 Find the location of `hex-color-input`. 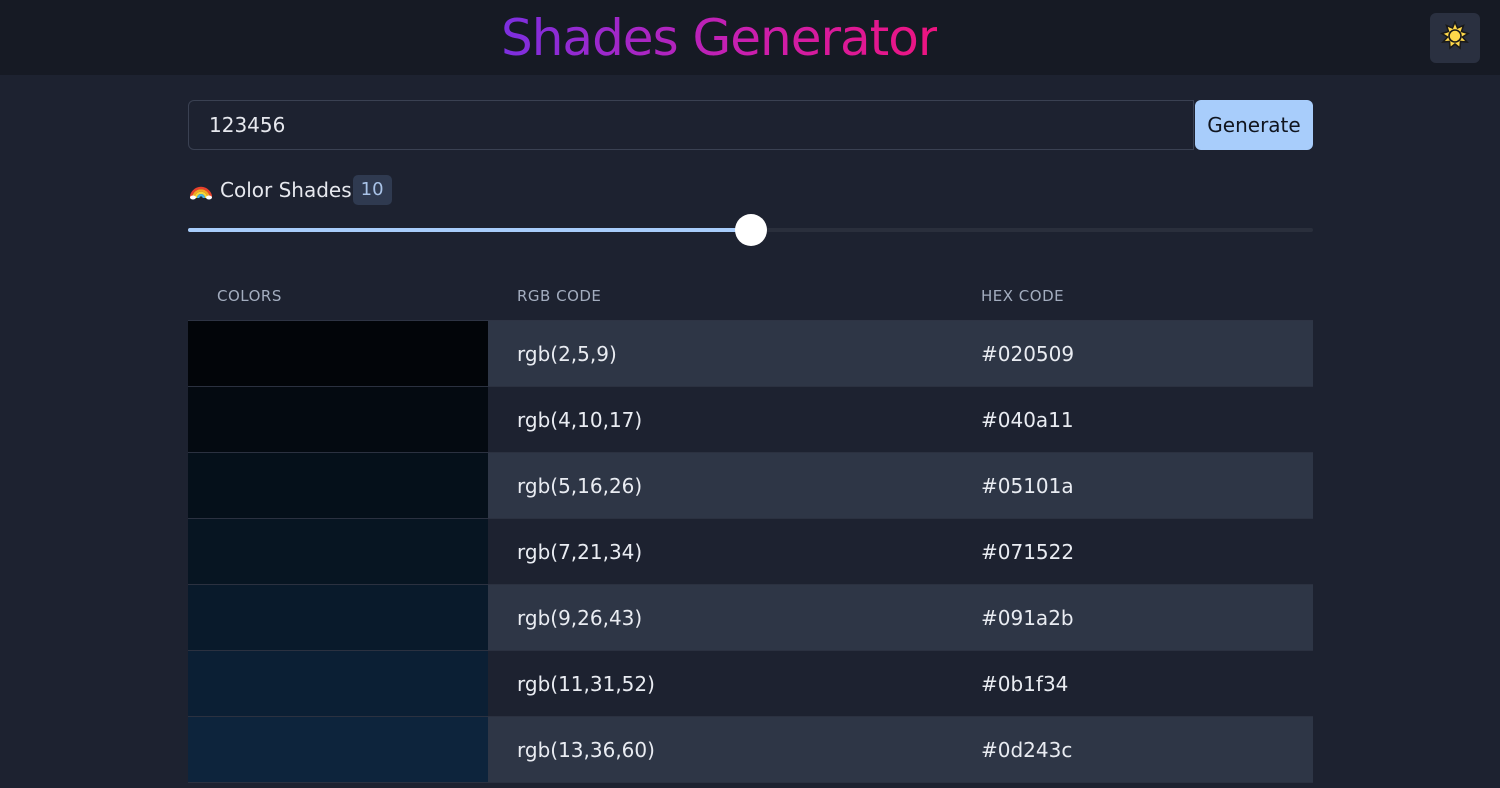

hex-color-input is located at coordinates (691, 125).